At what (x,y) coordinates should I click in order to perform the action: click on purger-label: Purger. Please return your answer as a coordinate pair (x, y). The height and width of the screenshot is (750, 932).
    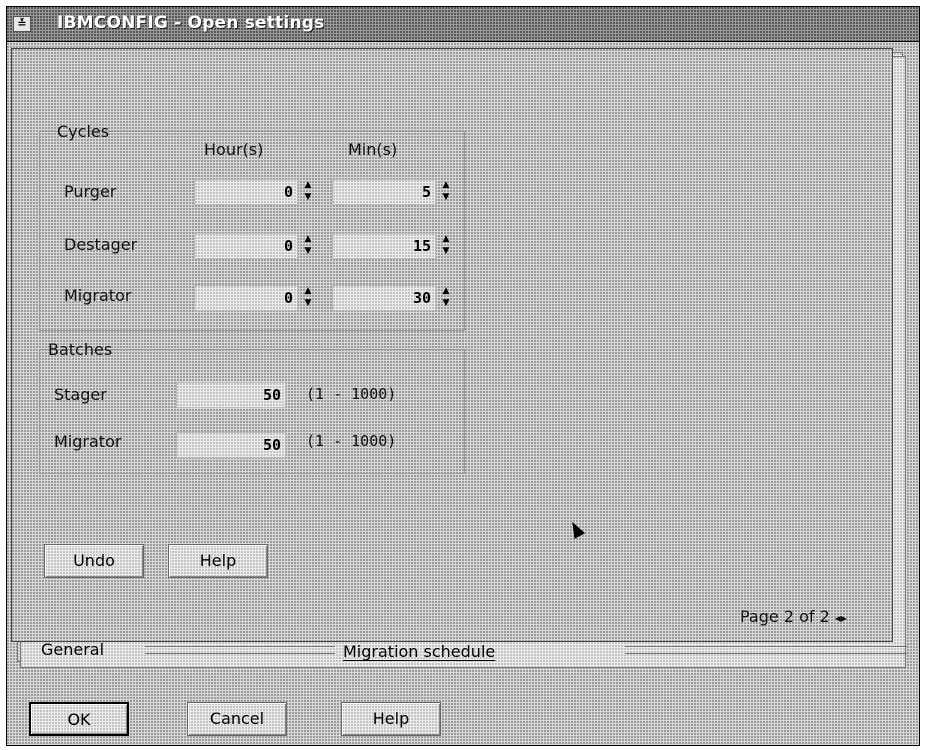
    Looking at the image, I should click on (90, 191).